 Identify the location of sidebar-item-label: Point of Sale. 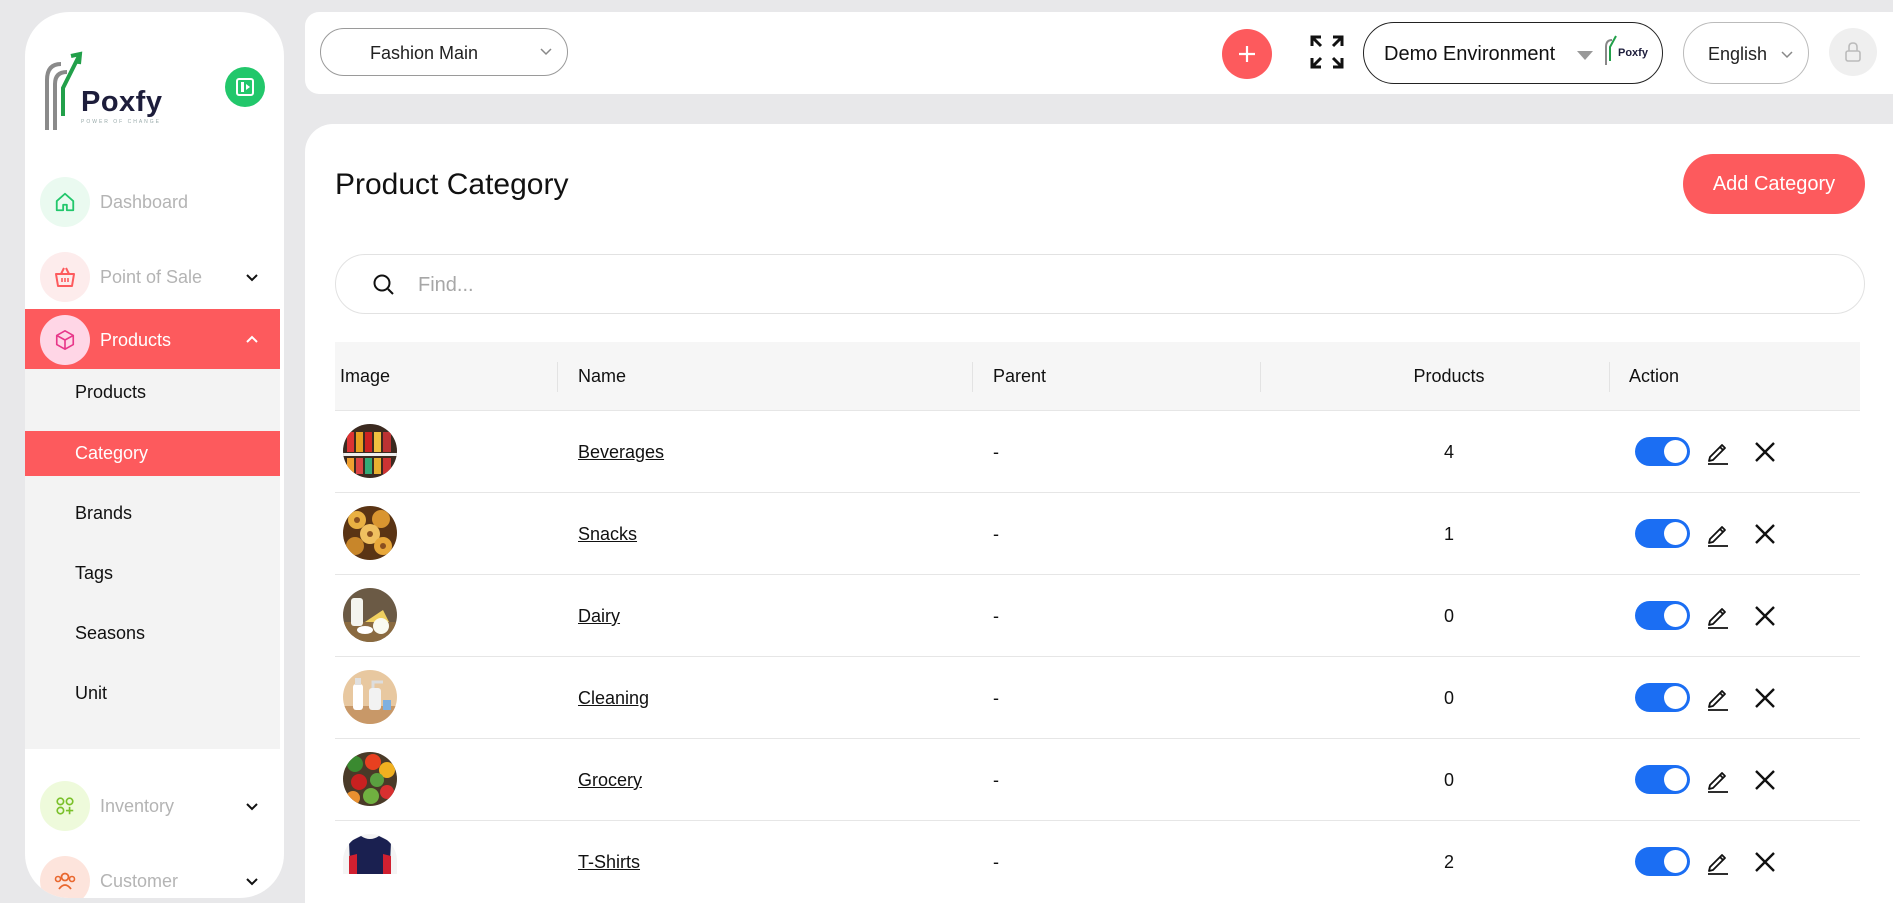
(151, 276).